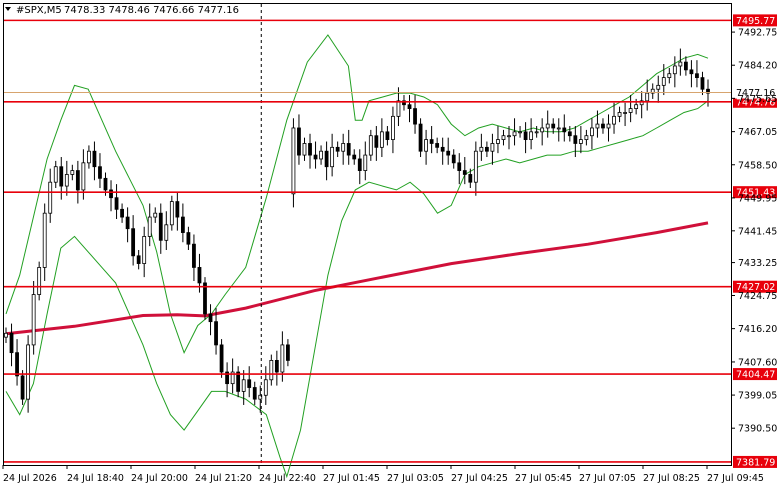 This screenshot has width=781, height=489. I want to click on x-tick-label: 24 Jul 22:40, so click(287, 478).